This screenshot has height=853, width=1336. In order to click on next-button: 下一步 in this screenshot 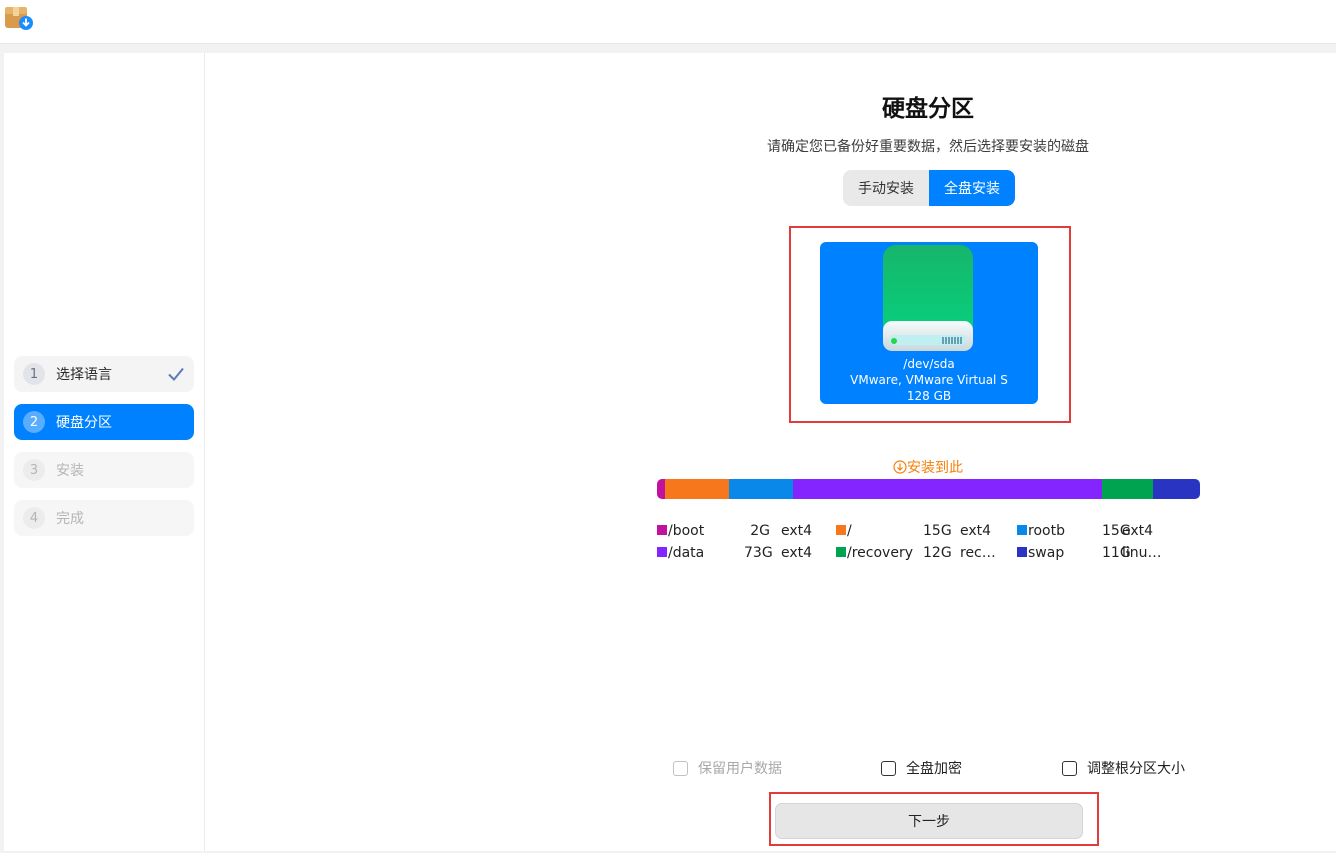, I will do `click(929, 821)`.